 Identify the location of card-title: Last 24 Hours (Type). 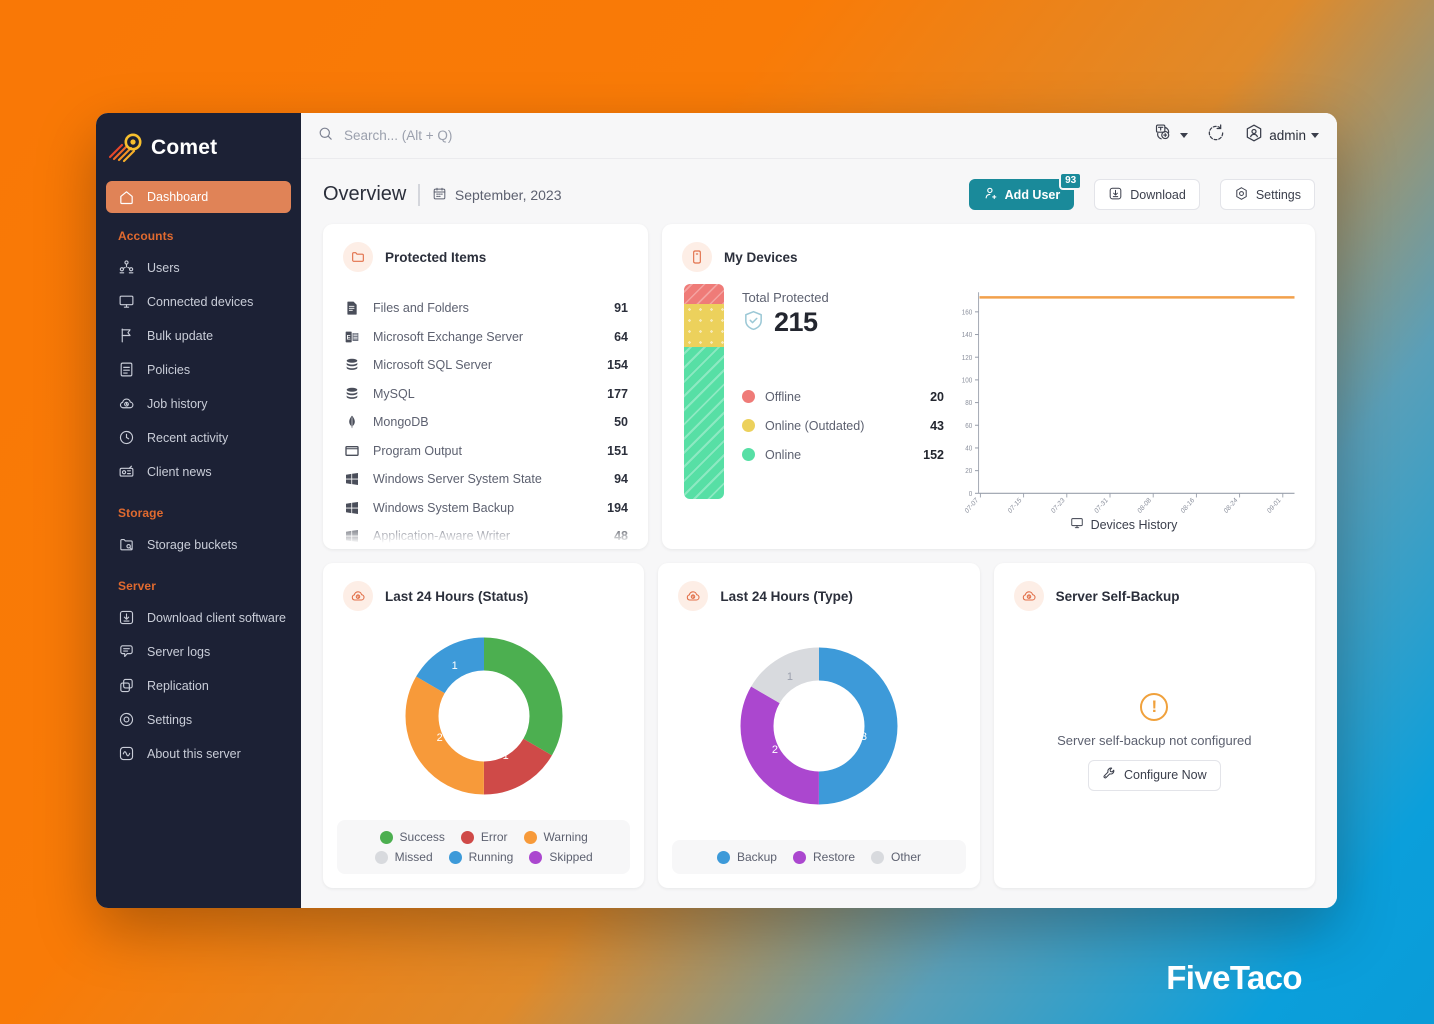
(786, 596).